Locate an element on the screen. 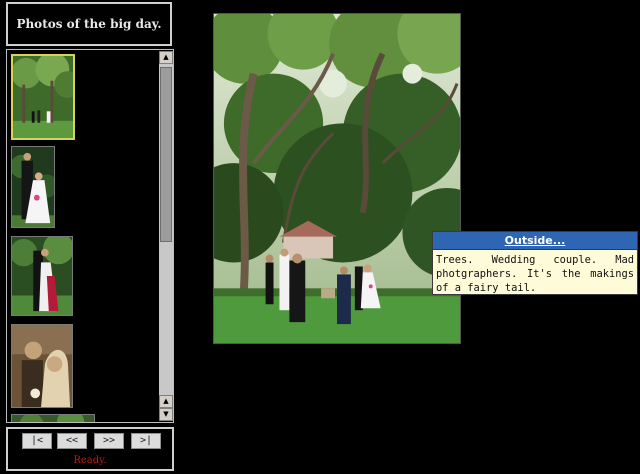 The width and height of the screenshot is (640, 474). navigation-panel: |< << >> >| Ready. is located at coordinates (90, 449).